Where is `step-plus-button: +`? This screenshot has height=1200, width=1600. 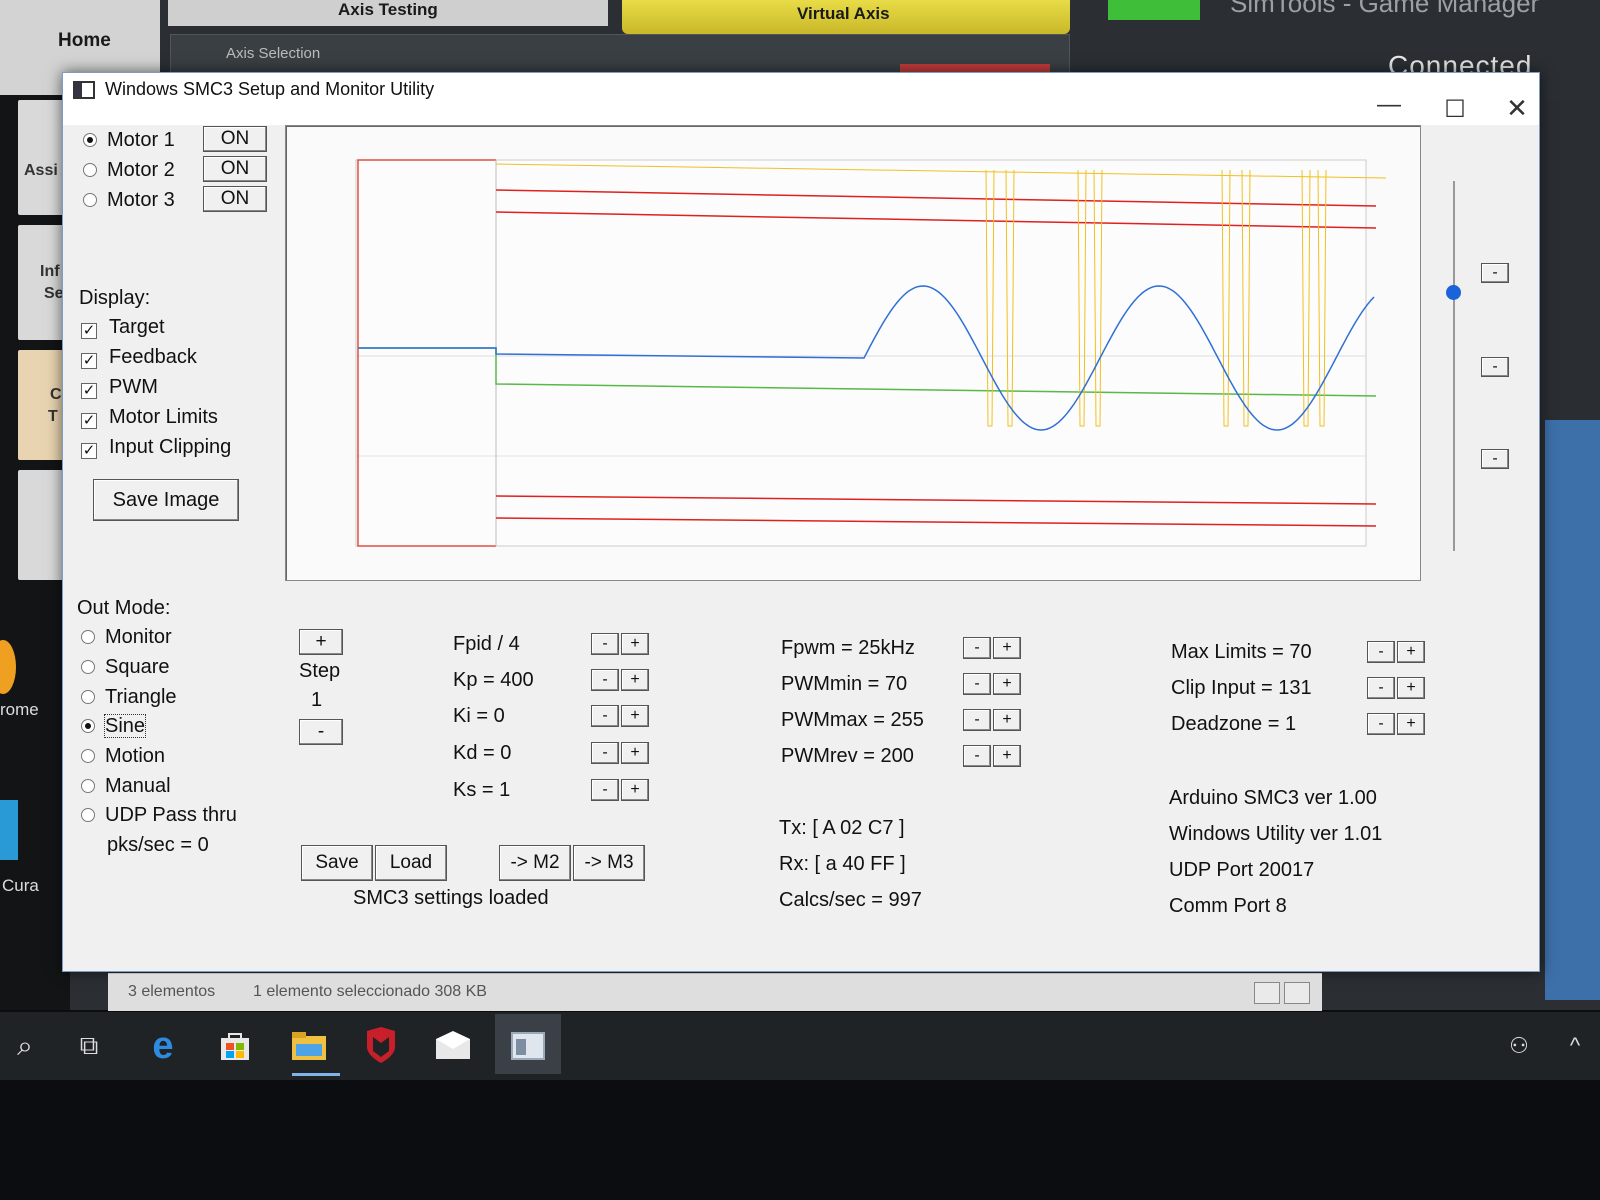
step-plus-button: + is located at coordinates (321, 642).